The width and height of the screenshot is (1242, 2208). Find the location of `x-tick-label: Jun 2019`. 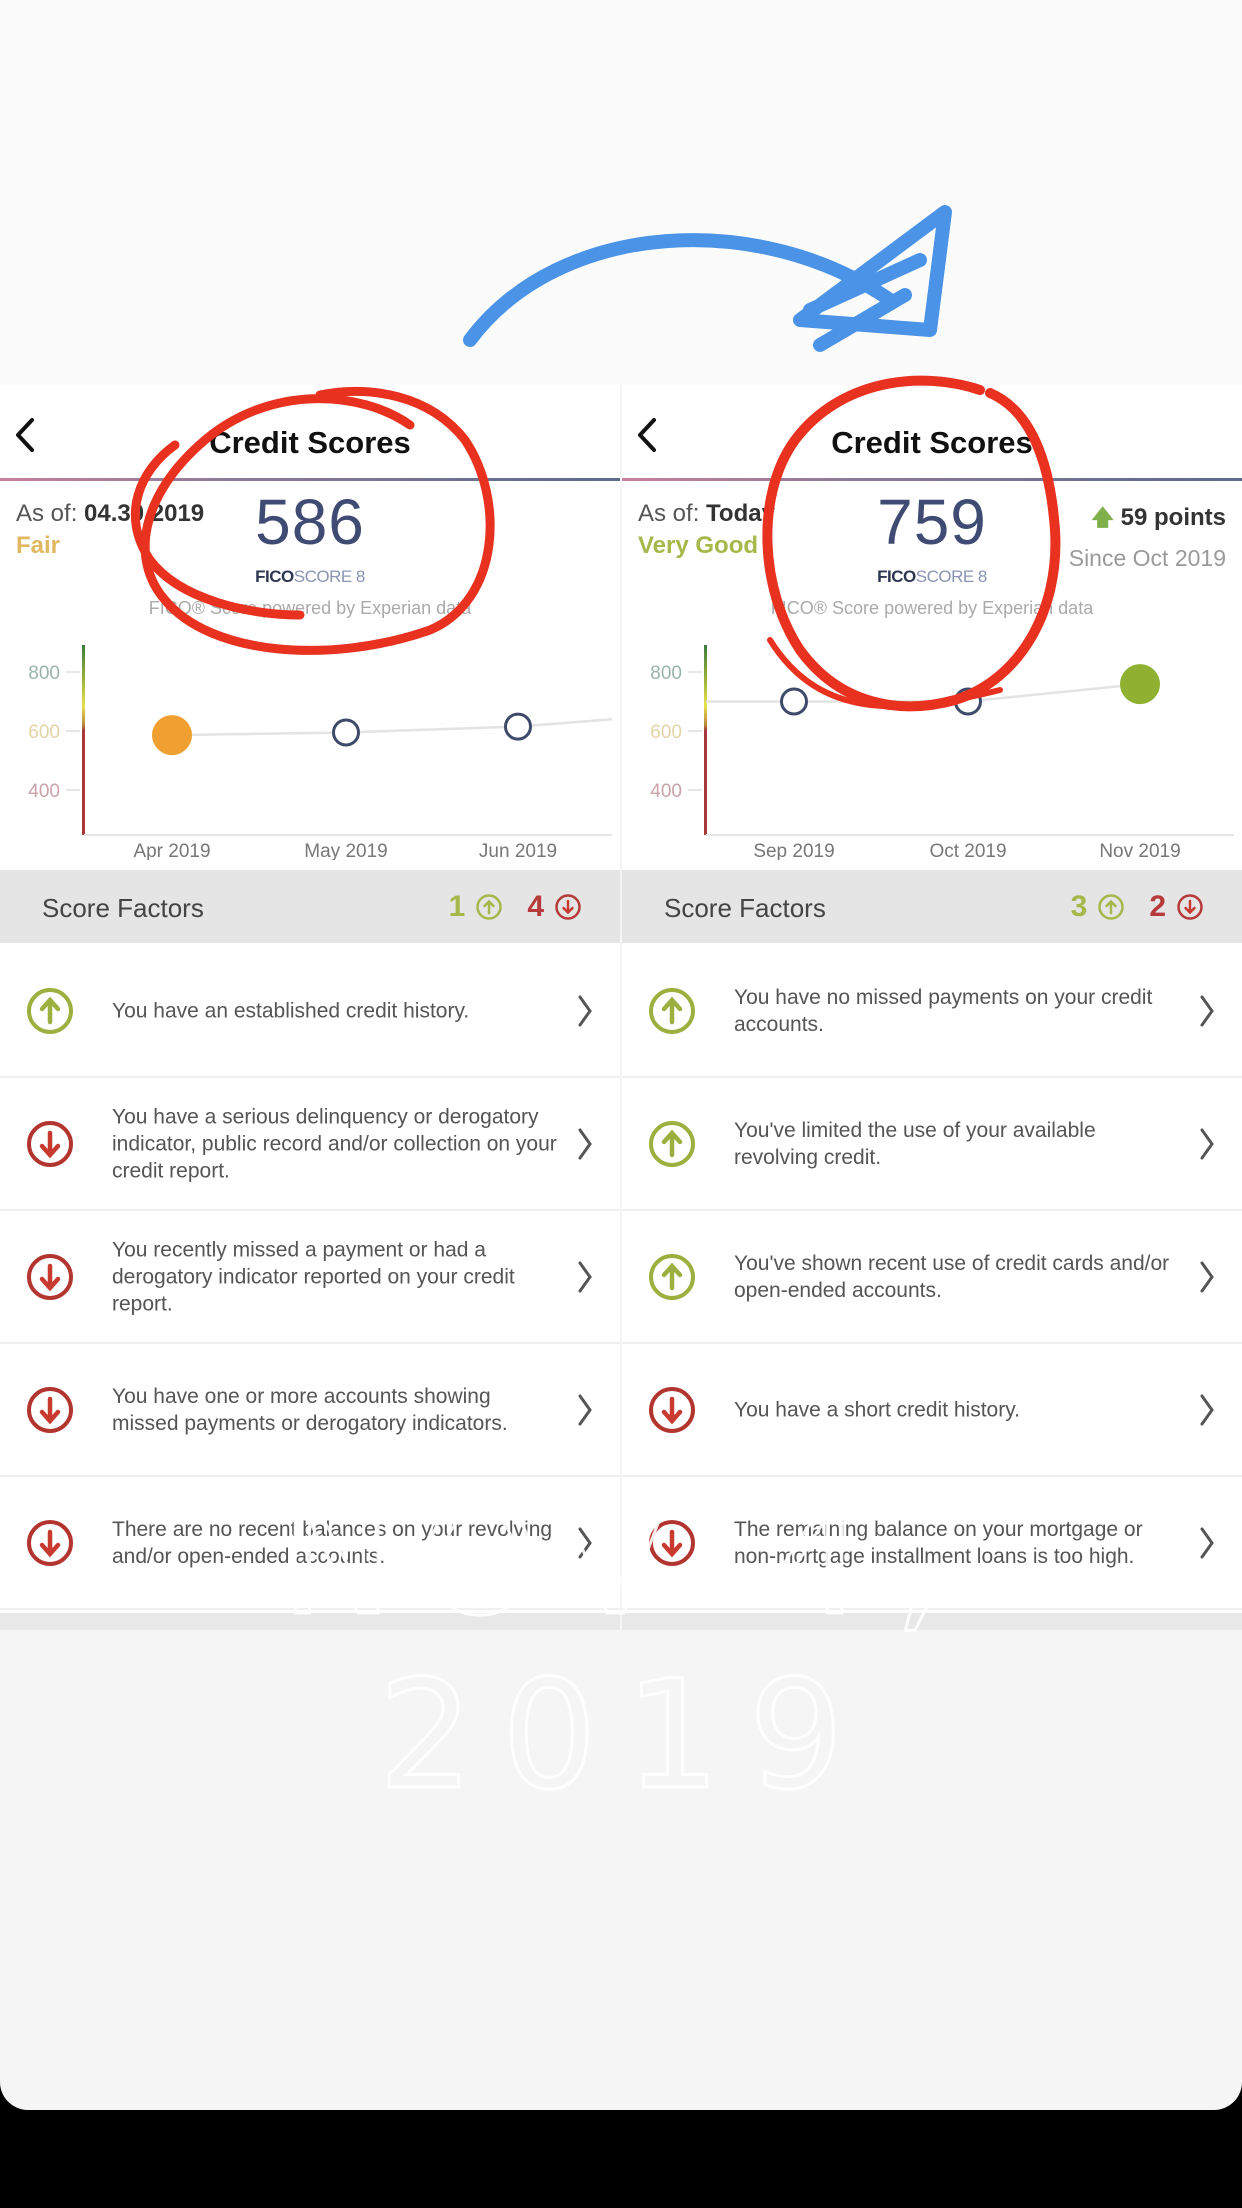

x-tick-label: Jun 2019 is located at coordinates (518, 850).